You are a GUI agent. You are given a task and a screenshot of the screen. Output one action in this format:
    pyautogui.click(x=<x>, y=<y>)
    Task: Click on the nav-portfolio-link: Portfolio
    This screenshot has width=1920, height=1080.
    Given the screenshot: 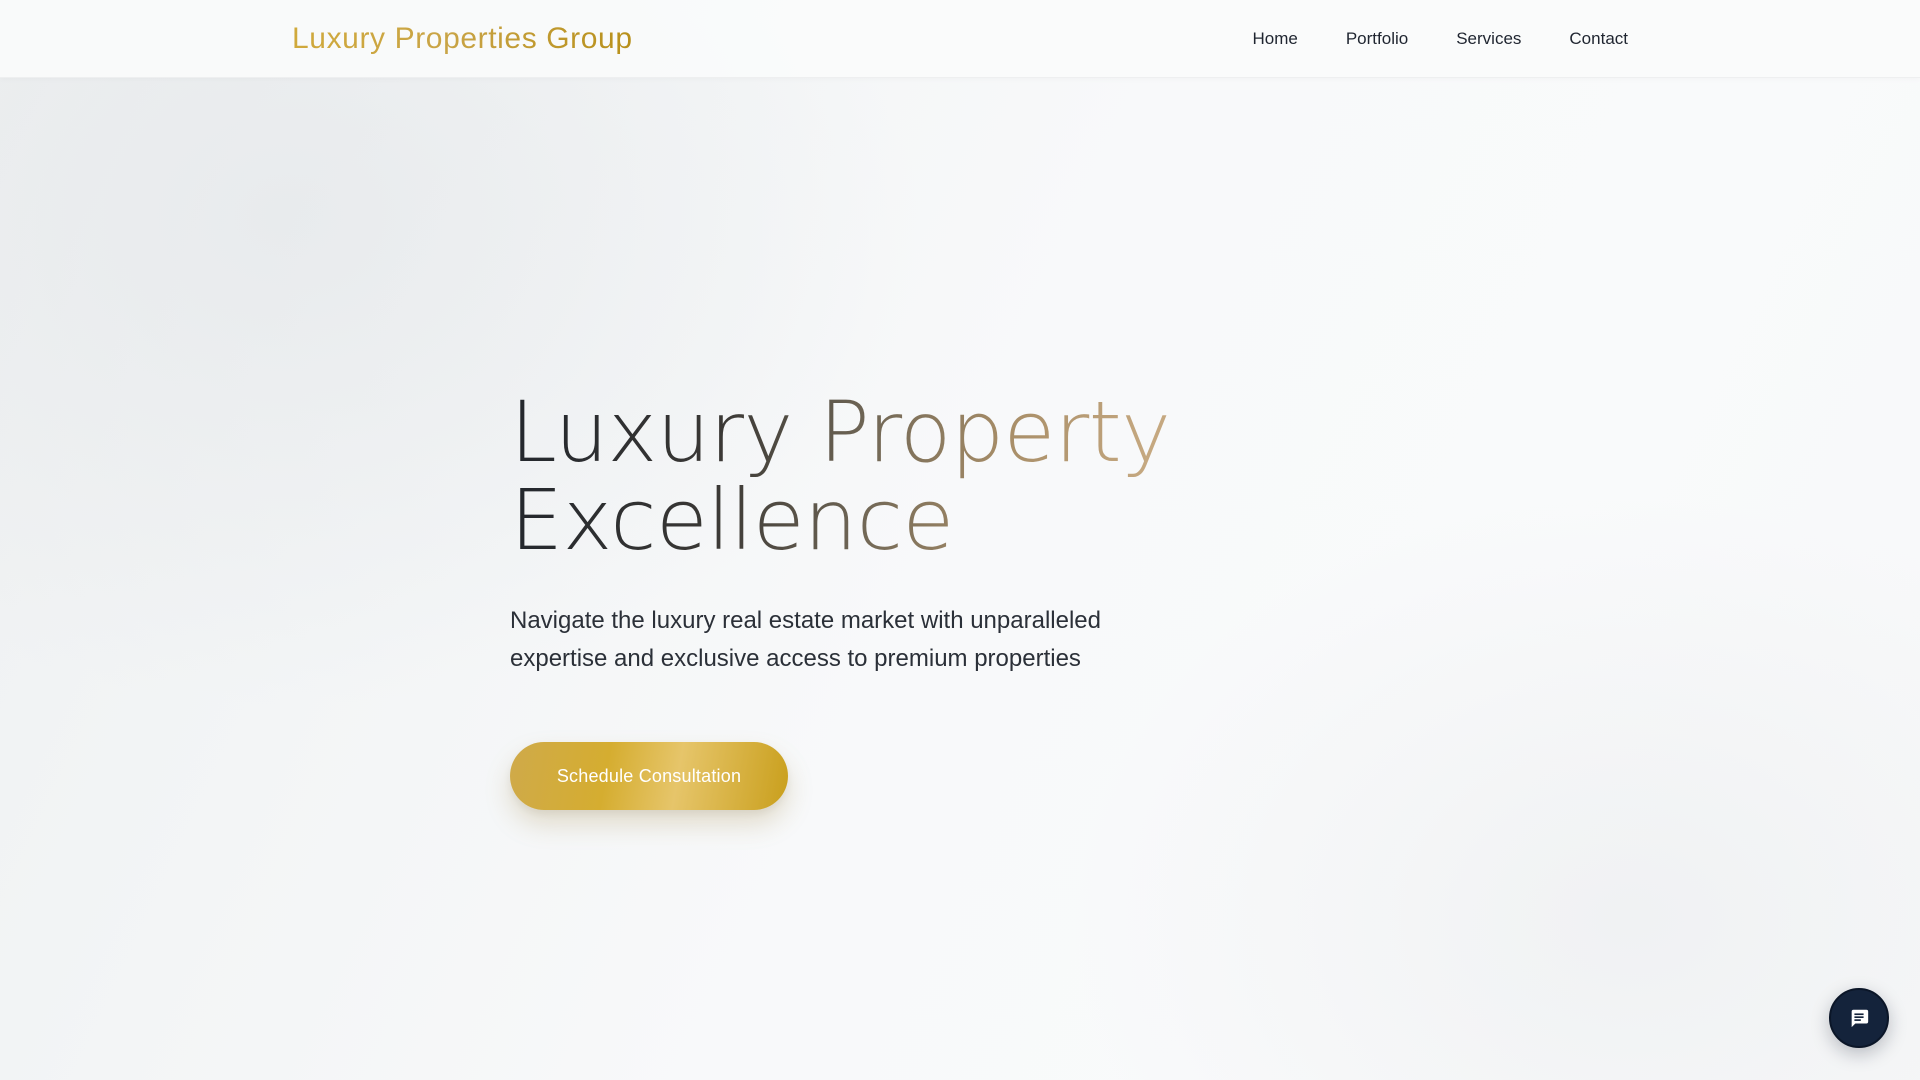 What is the action you would take?
    pyautogui.click(x=1377, y=39)
    